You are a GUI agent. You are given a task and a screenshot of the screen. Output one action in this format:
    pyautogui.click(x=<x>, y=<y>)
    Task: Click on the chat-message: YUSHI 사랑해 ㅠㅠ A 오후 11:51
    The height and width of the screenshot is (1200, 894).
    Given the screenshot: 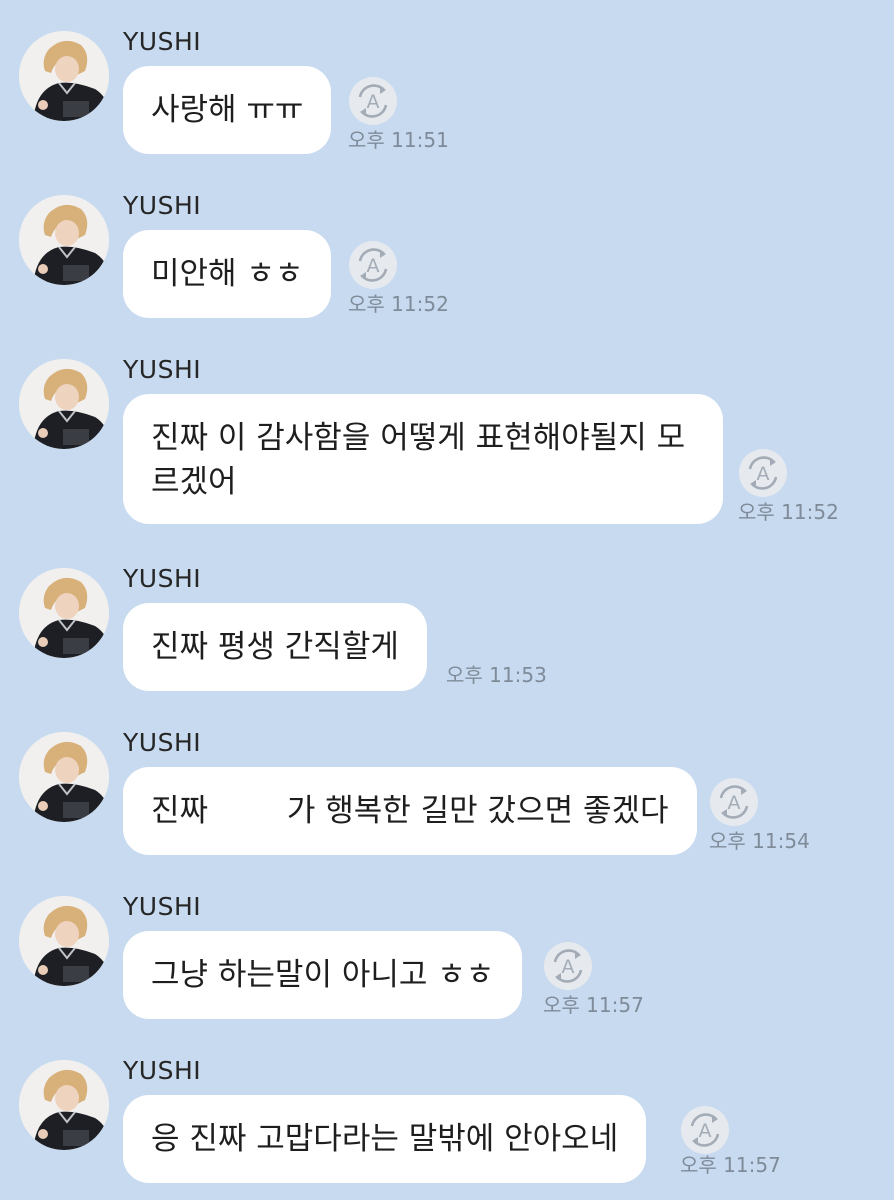 What is the action you would take?
    pyautogui.click(x=447, y=80)
    